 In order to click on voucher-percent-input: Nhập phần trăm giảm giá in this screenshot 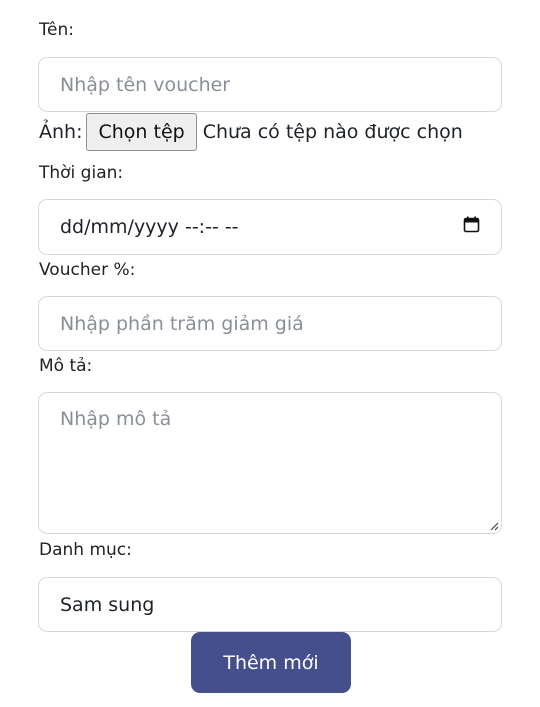, I will do `click(270, 323)`.